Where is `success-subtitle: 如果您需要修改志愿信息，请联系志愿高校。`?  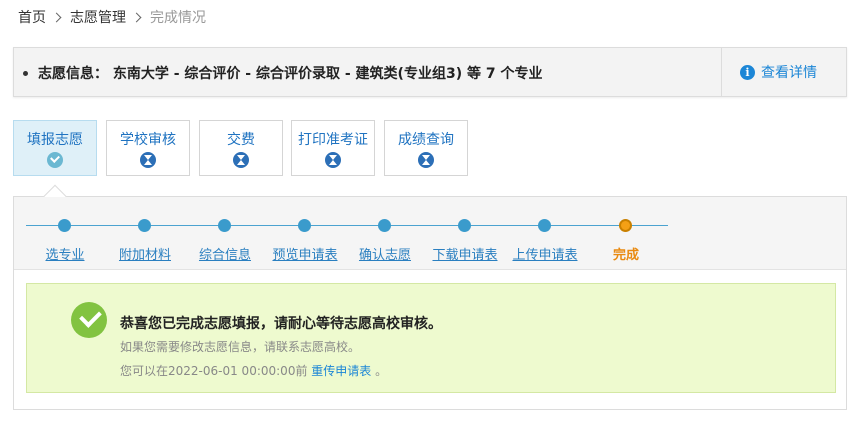 success-subtitle: 如果您需要修改志愿信息，请联系志愿高校。 is located at coordinates (240, 347).